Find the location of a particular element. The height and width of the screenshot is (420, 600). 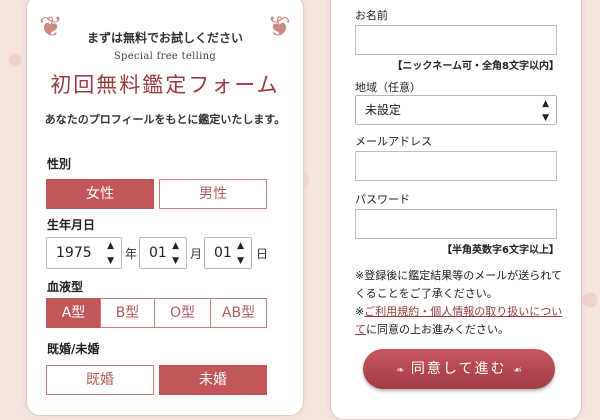

password-note: 【半角英数字6文字以上】 is located at coordinates (500, 250).